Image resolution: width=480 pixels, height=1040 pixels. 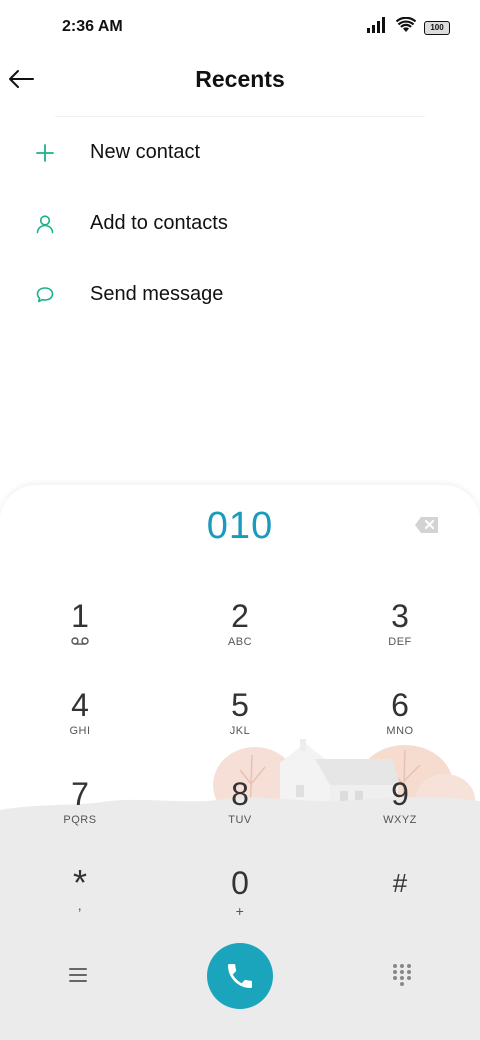 I want to click on key-2: 2 ABC, so click(x=240, y=636).